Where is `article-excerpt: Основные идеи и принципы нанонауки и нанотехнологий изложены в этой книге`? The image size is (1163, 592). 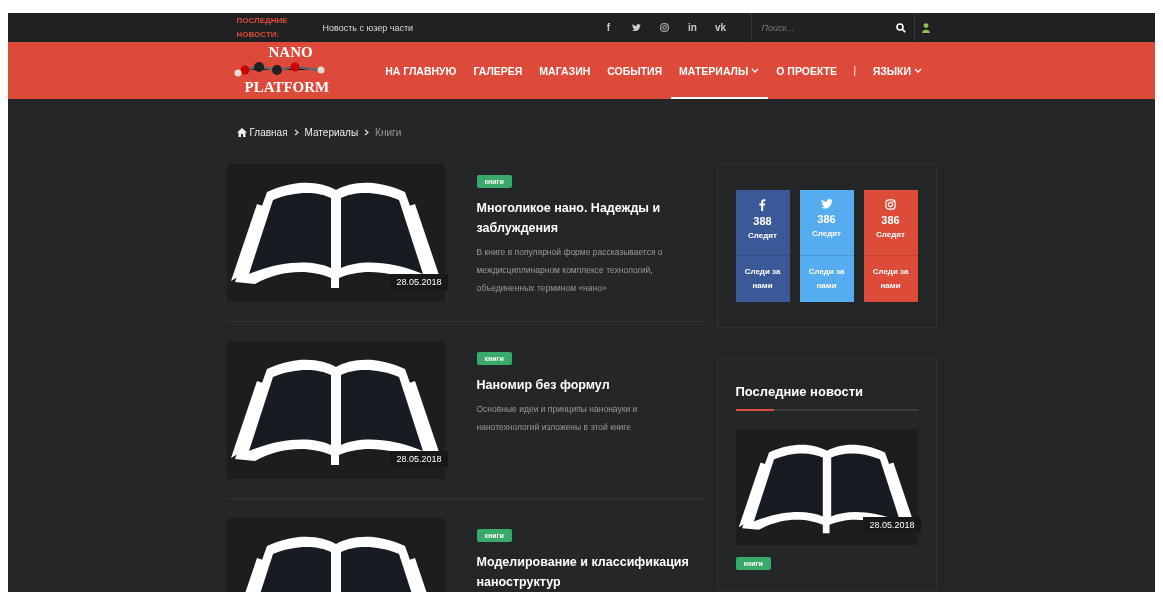 article-excerpt: Основные идеи и принципы нанонауки и нанотехнологий изложены в этой книге is located at coordinates (557, 418).